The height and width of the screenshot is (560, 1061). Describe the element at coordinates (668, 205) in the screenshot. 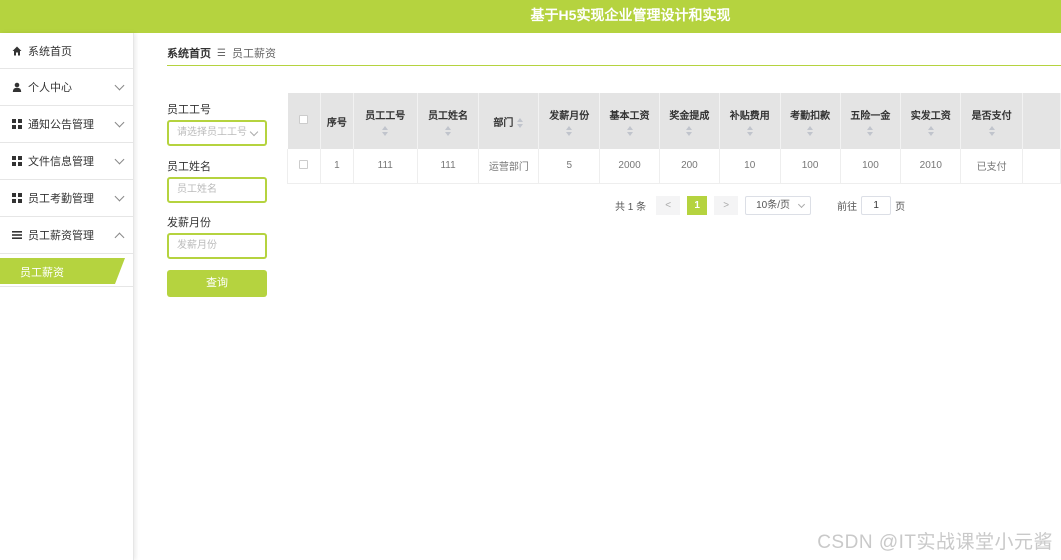

I see `prev-page-button: <` at that location.